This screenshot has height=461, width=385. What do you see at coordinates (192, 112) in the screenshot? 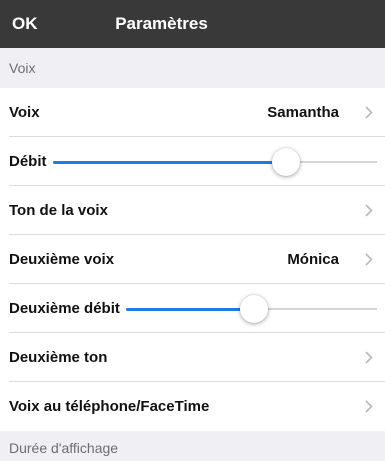
I see `voice-row: Voix Samantha` at bounding box center [192, 112].